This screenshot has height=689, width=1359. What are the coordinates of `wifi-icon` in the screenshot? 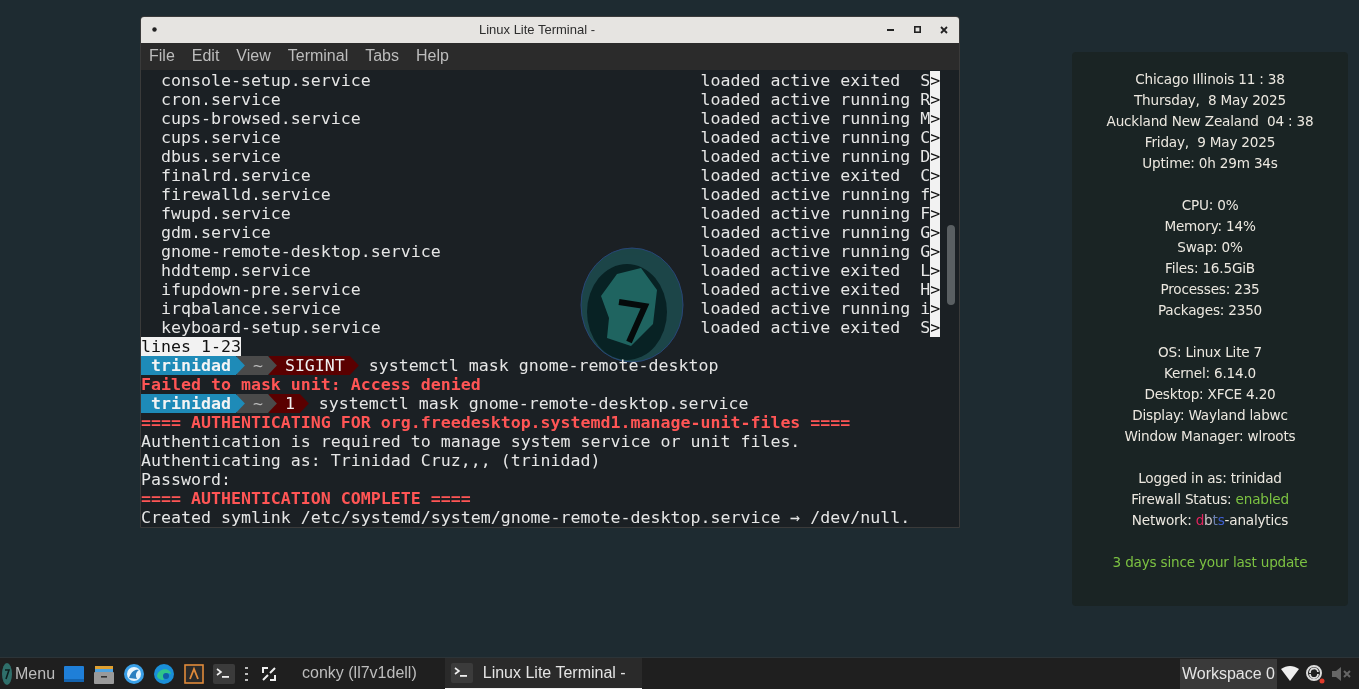 It's located at (1290, 673).